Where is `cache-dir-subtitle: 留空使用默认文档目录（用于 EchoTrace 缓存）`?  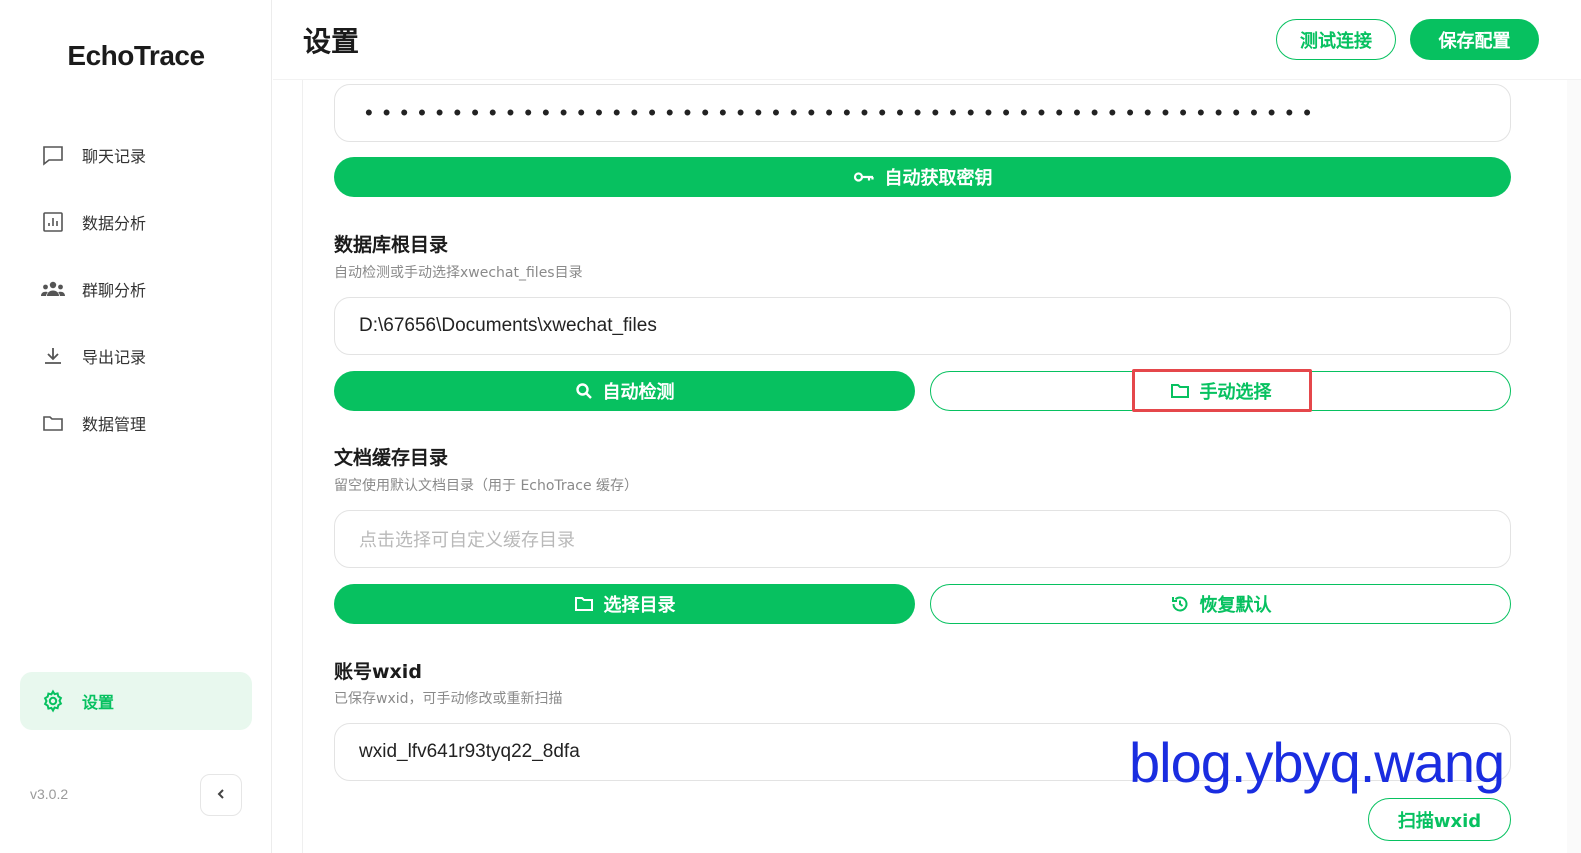 cache-dir-subtitle: 留空使用默认文档目录（用于 EchoTrace 缓存） is located at coordinates (486, 486).